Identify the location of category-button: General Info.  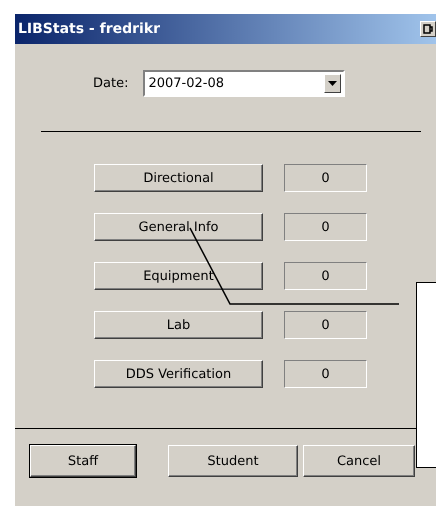
(178, 227).